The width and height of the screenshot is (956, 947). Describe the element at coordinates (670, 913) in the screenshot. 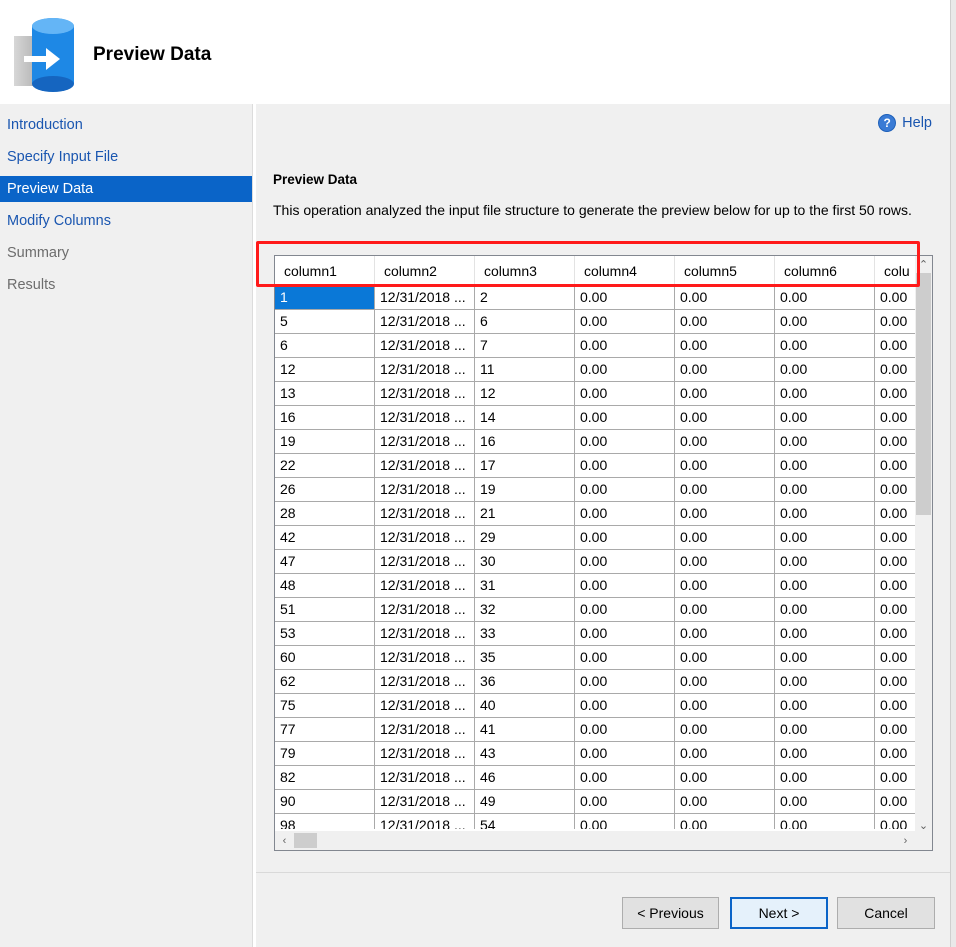

I see `previous-button: < Previous` at that location.